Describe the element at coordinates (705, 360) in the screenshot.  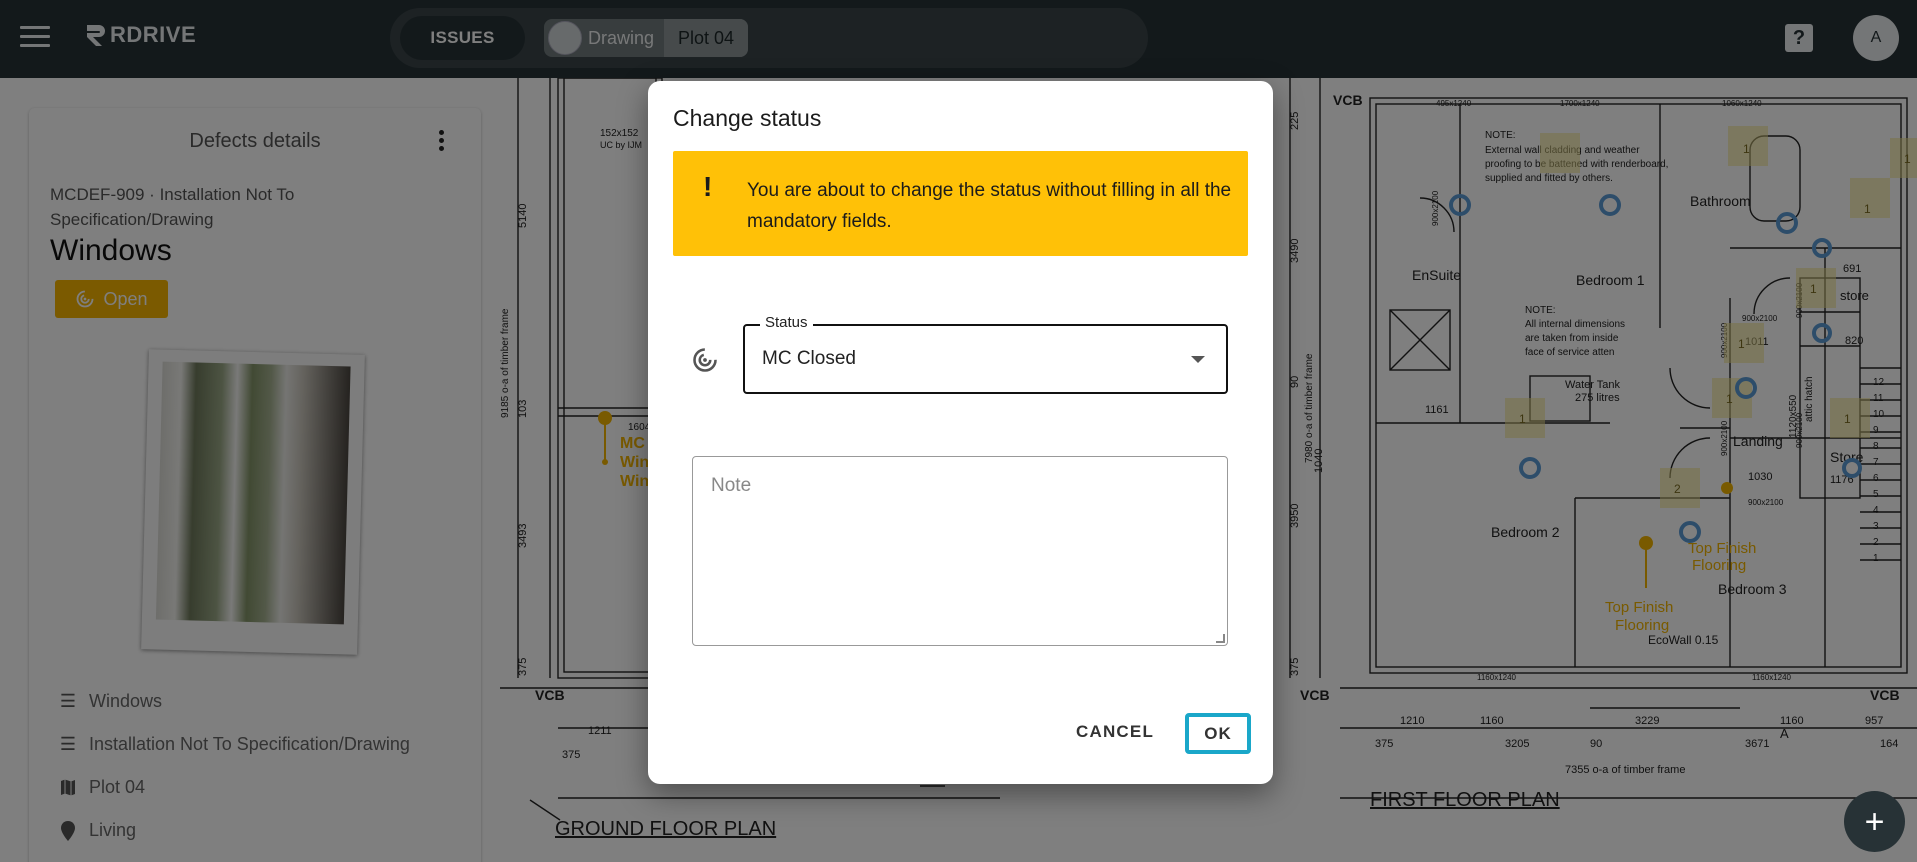
I see `status-radar-icon` at that location.